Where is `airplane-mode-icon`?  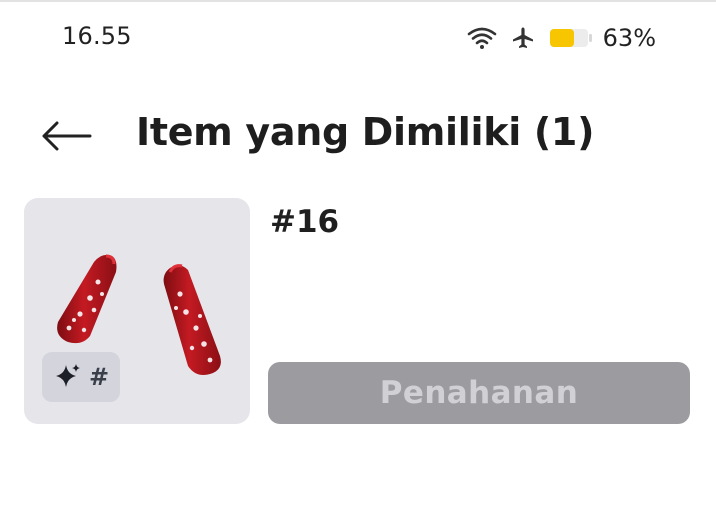
airplane-mode-icon is located at coordinates (523, 38).